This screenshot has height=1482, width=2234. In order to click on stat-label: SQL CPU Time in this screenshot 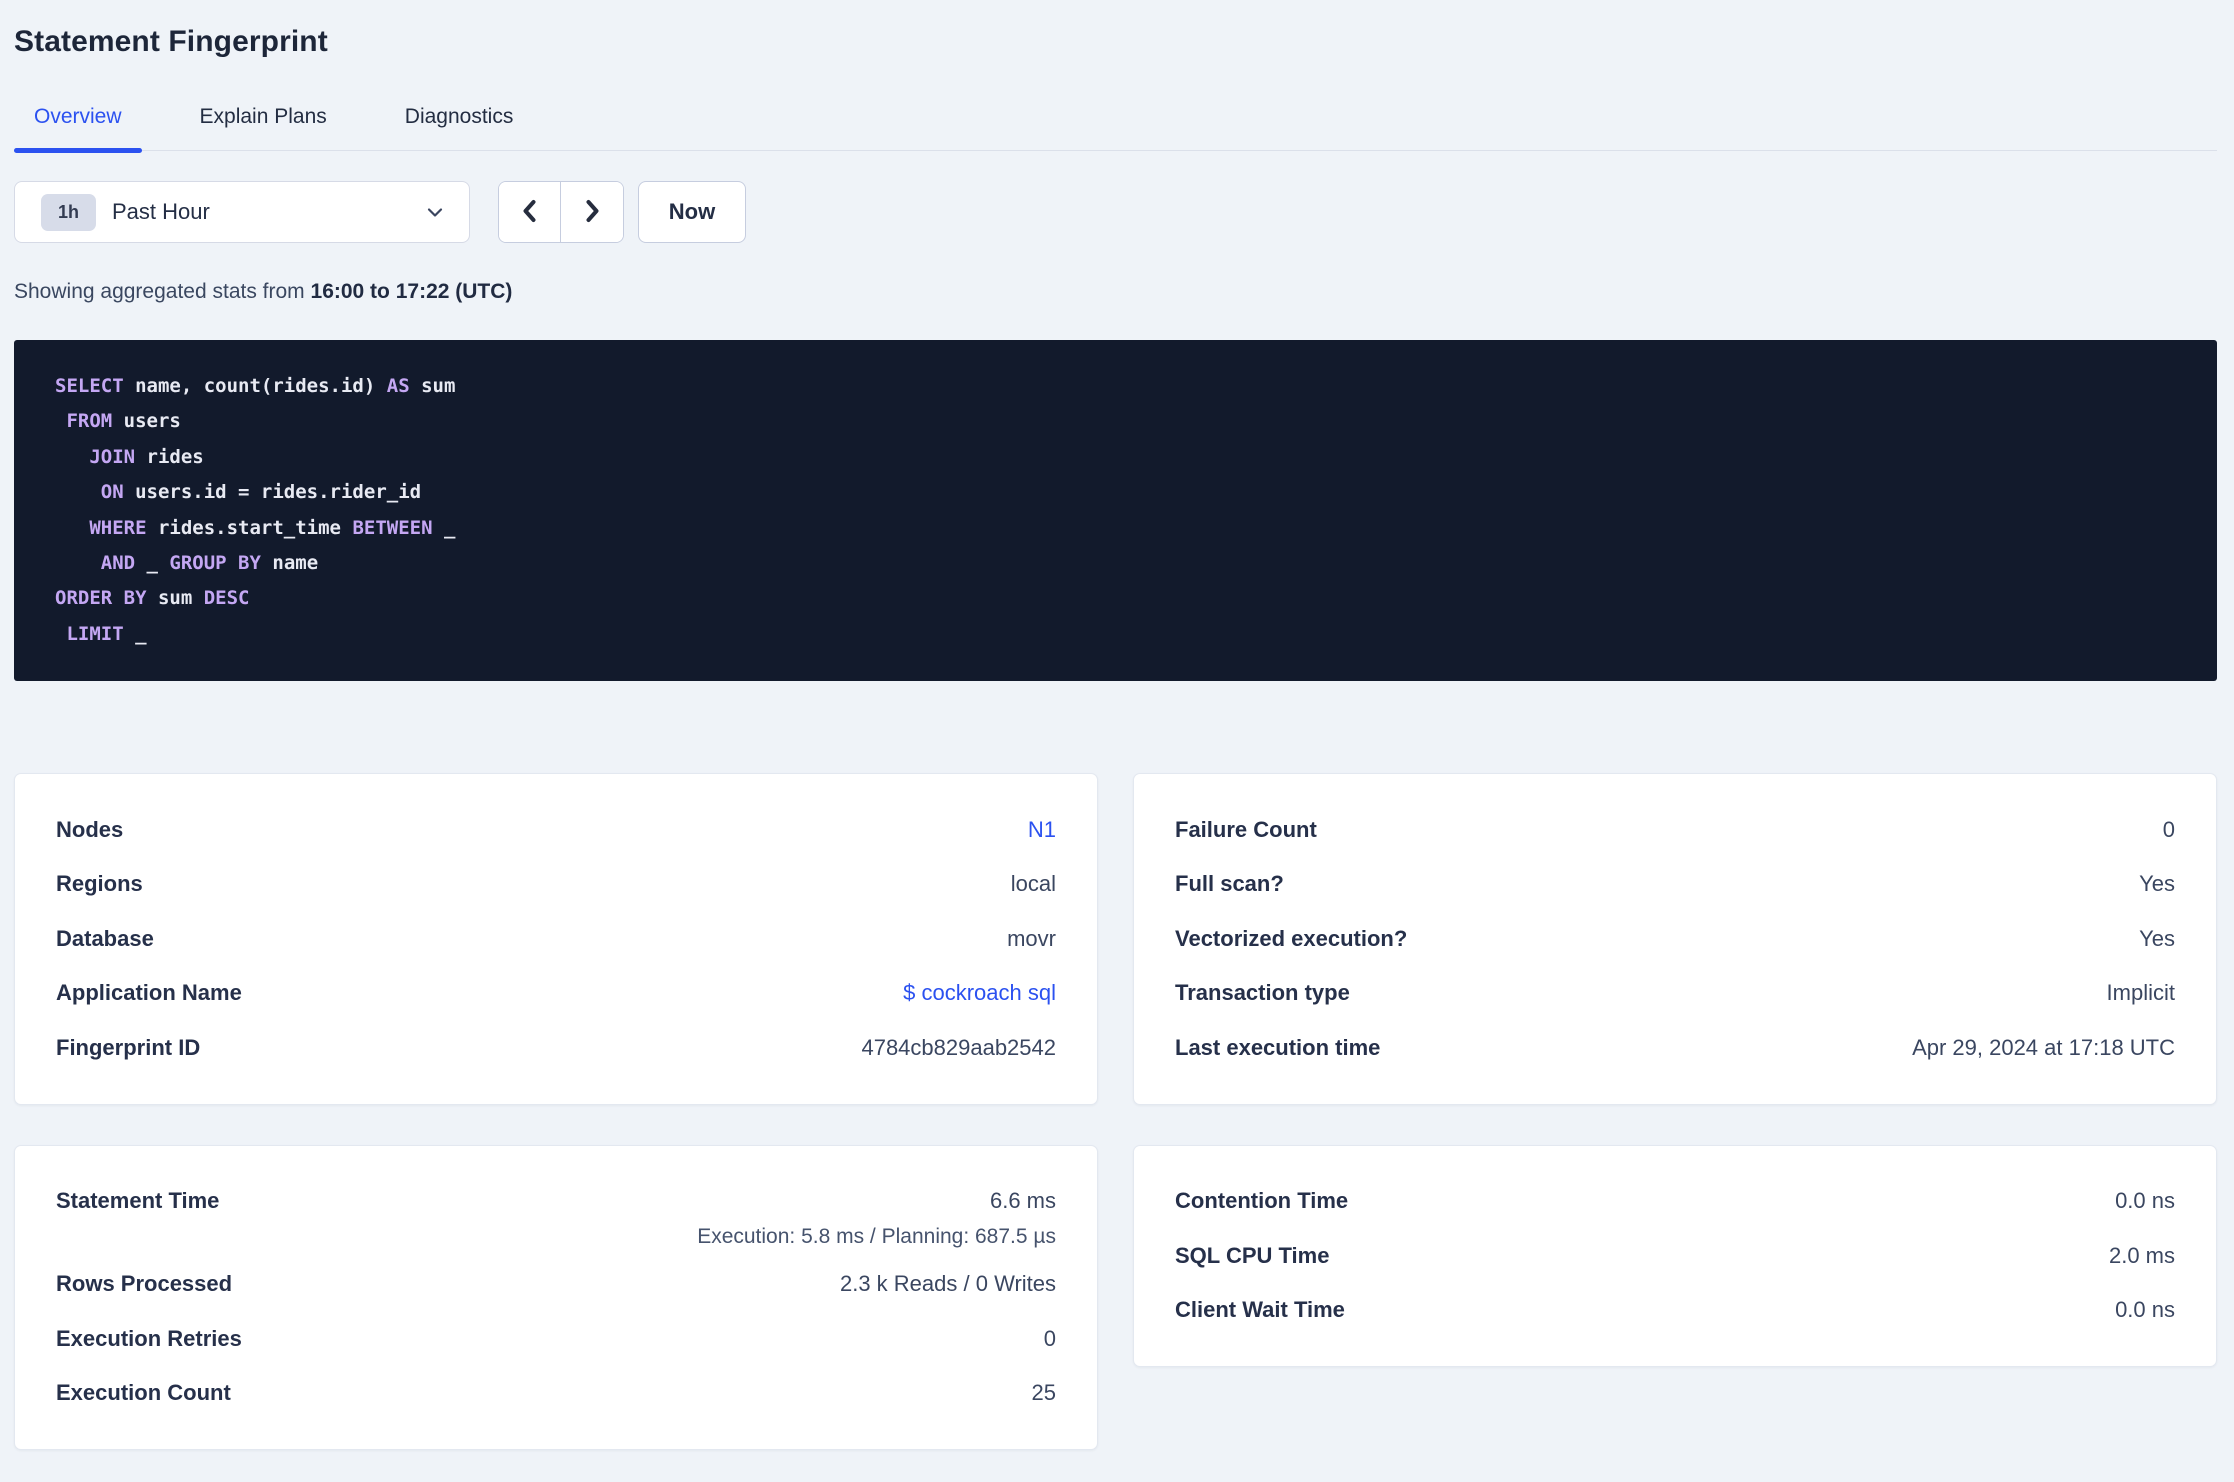, I will do `click(1252, 1255)`.